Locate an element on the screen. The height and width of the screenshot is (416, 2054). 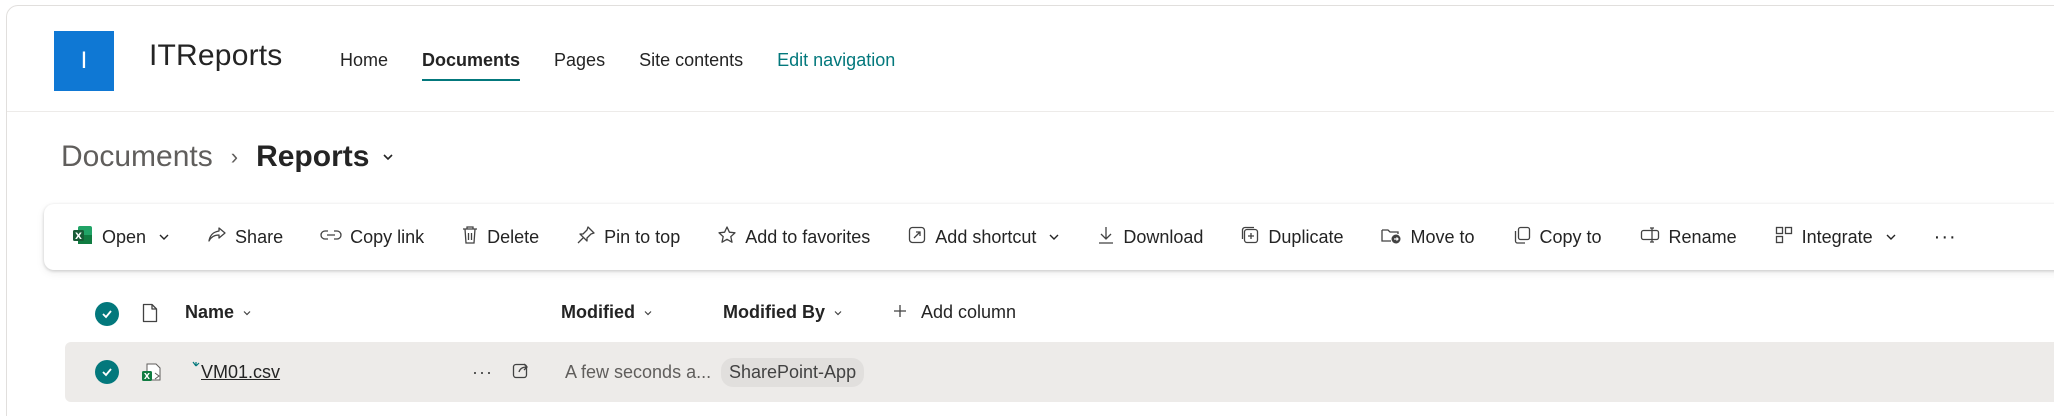
modified-column-header: Modified is located at coordinates (607, 312).